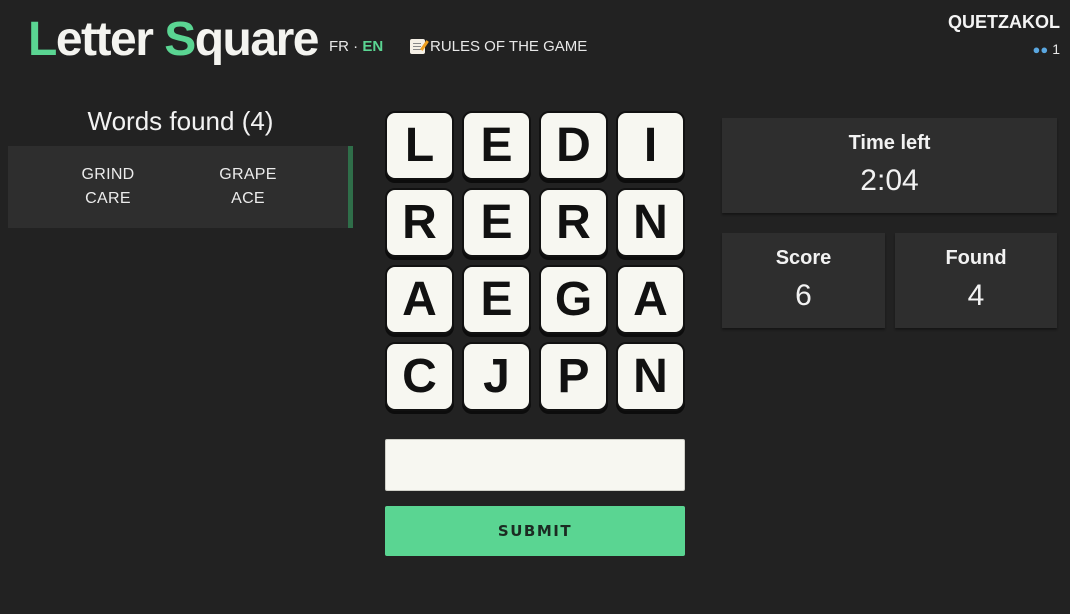 This screenshot has height=614, width=1070. What do you see at coordinates (650, 145) in the screenshot?
I see `letter-tile: I` at bounding box center [650, 145].